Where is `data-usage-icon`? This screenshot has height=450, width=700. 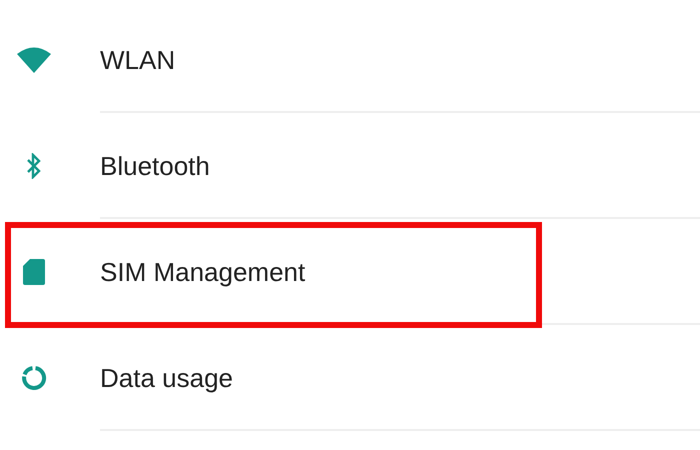
data-usage-icon is located at coordinates (34, 378).